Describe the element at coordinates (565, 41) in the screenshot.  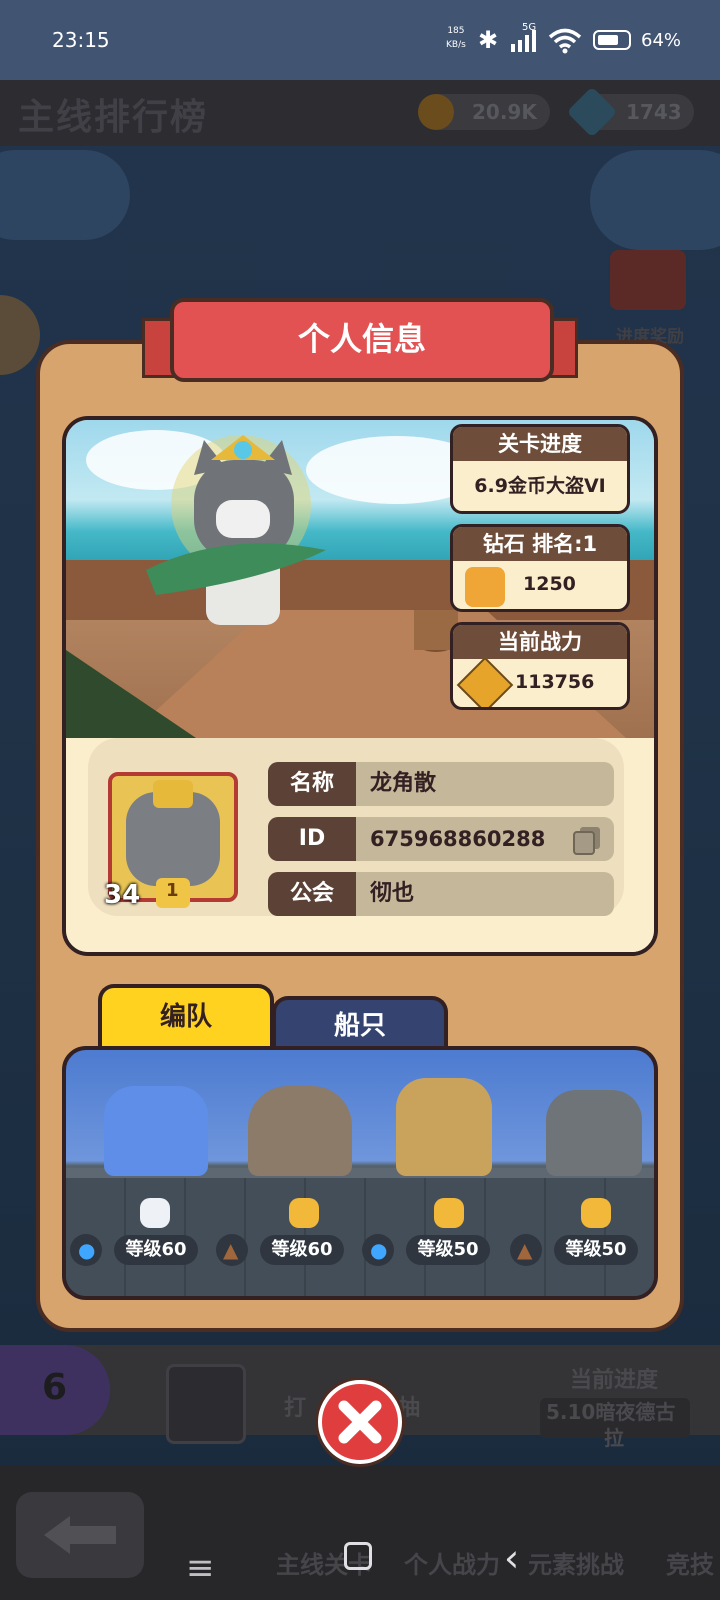
I see `wifi-icon` at that location.